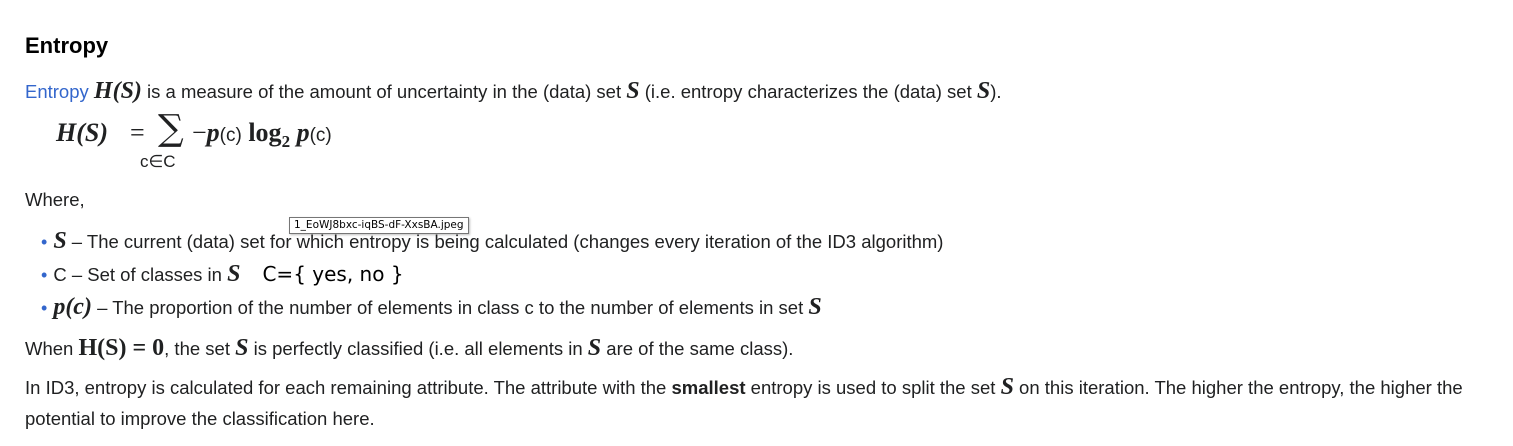  What do you see at coordinates (137, 132) in the screenshot?
I see `formula-equals: =` at bounding box center [137, 132].